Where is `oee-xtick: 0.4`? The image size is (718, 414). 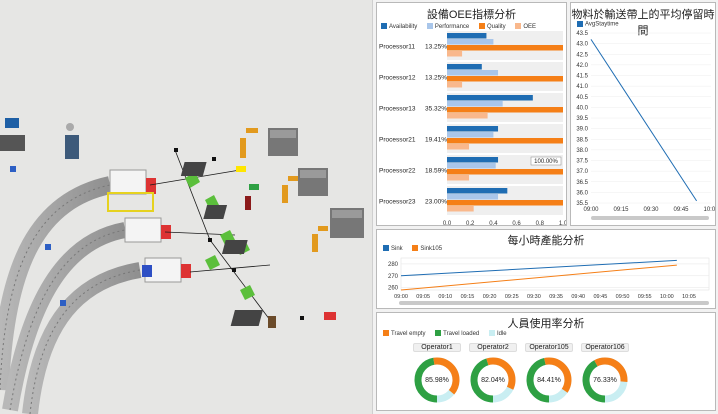 oee-xtick: 0.4 is located at coordinates (493, 223).